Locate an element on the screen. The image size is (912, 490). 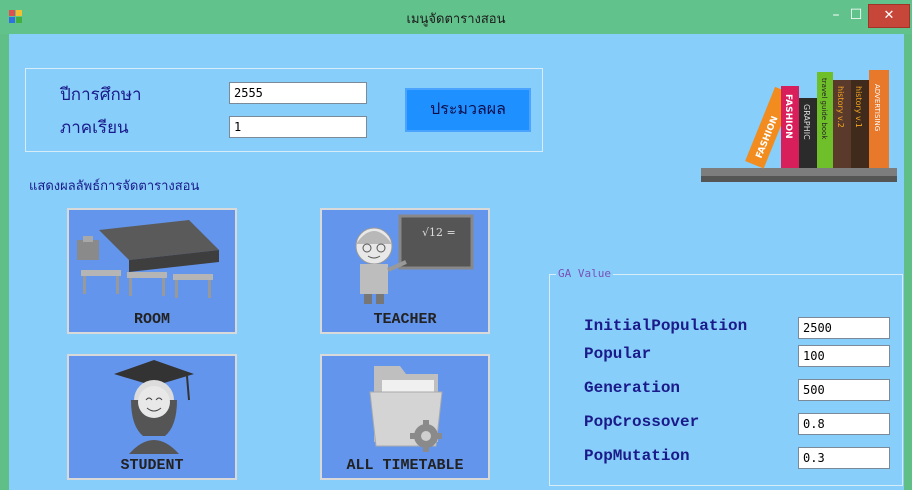
semester-input is located at coordinates (298, 127).